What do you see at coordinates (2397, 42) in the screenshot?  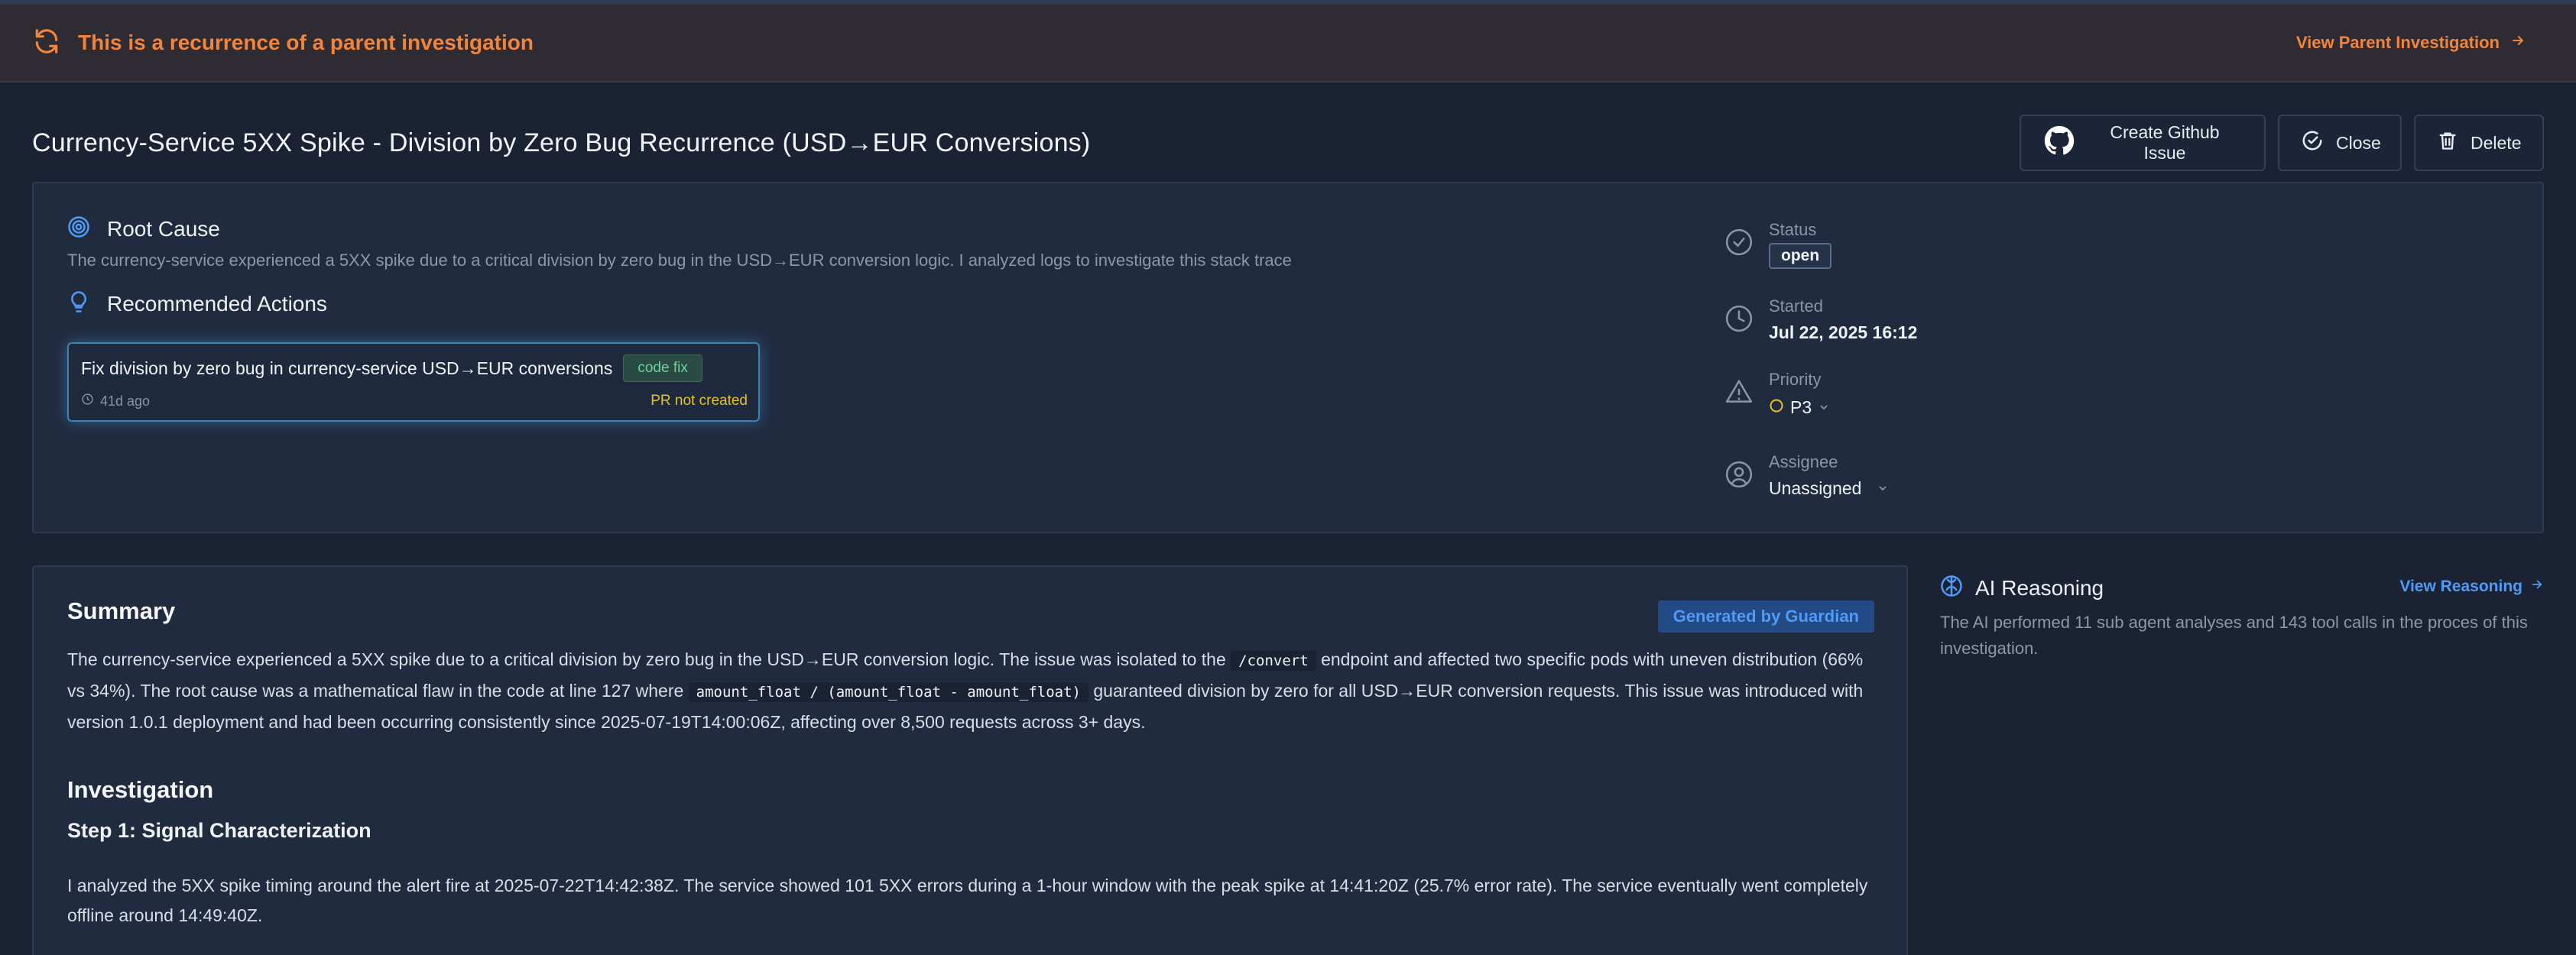 I see `view-parent-label: View Parent Investigation` at bounding box center [2397, 42].